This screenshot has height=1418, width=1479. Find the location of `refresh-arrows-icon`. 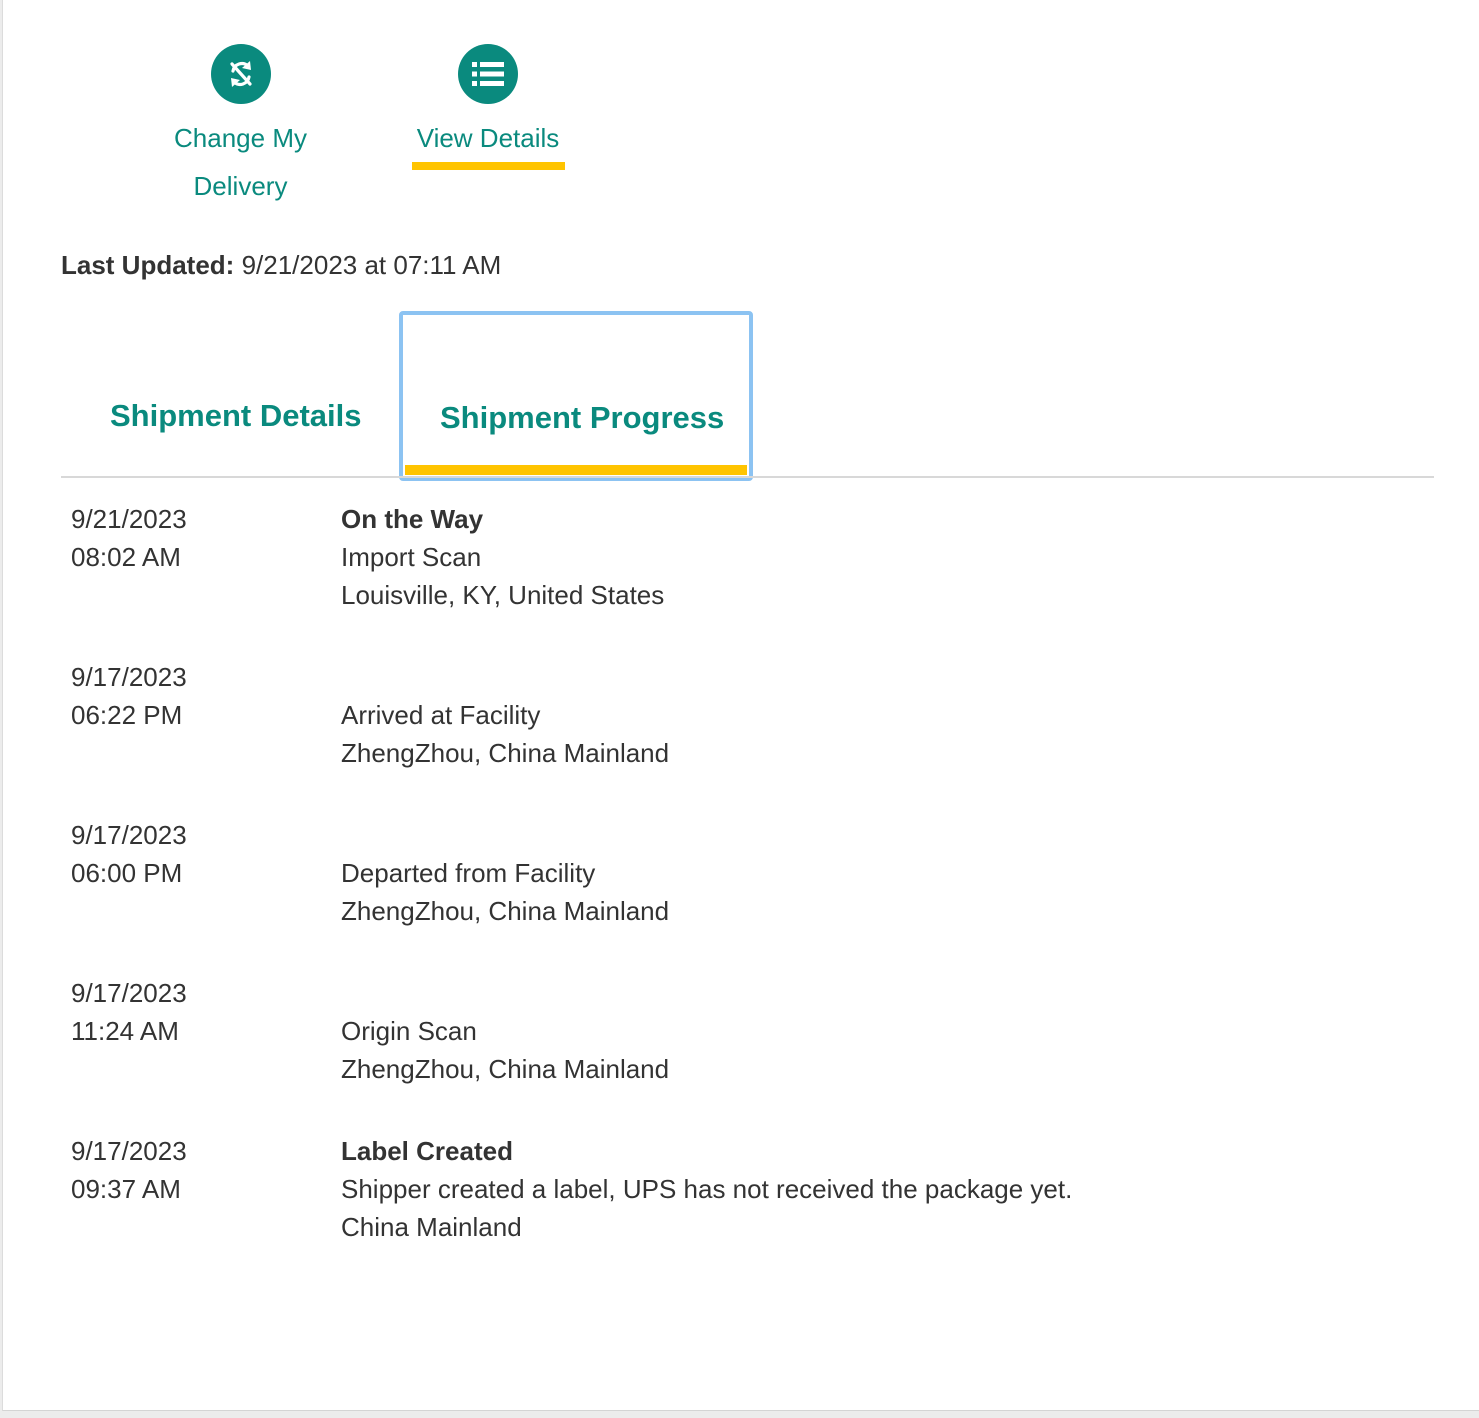

refresh-arrows-icon is located at coordinates (240, 74).